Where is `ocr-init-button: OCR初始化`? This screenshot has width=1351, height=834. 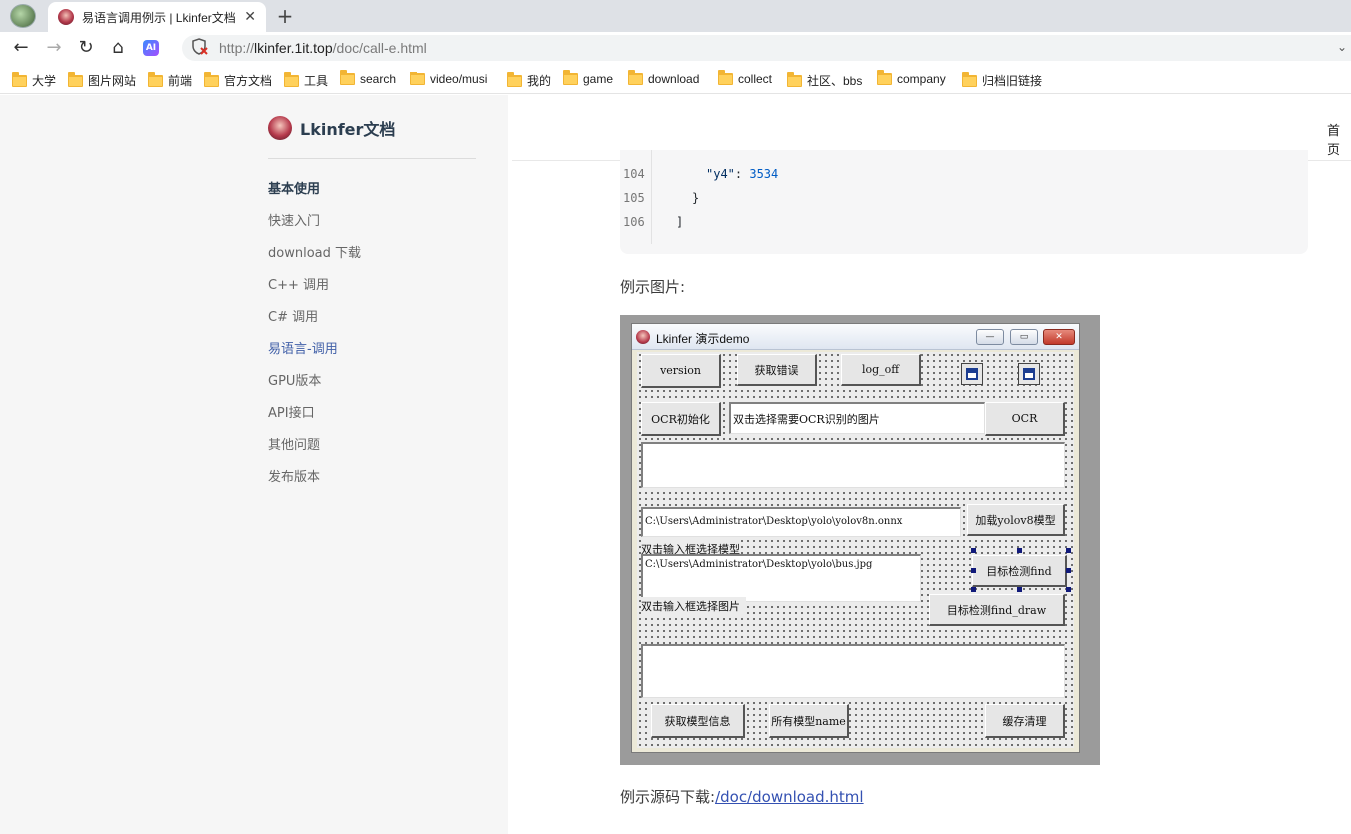 ocr-init-button: OCR初始化 is located at coordinates (681, 419).